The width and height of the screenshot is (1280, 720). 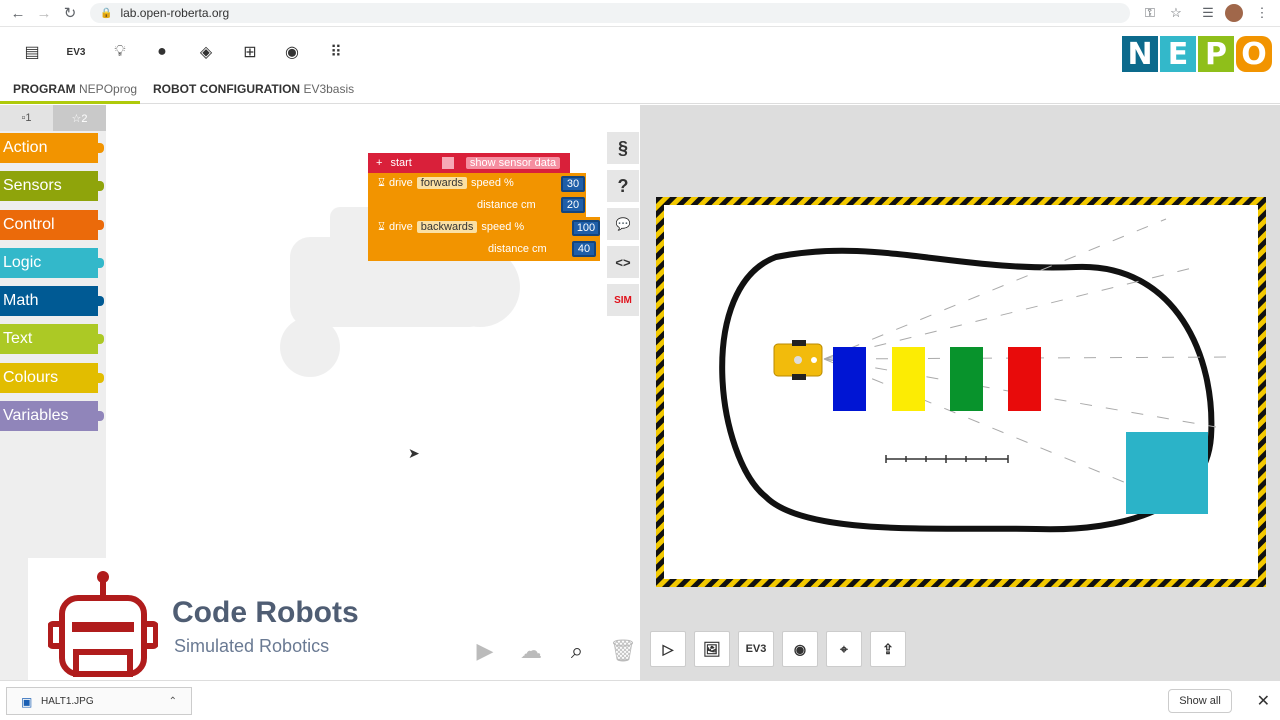 What do you see at coordinates (52, 263) in the screenshot?
I see `category-logic: Logic` at bounding box center [52, 263].